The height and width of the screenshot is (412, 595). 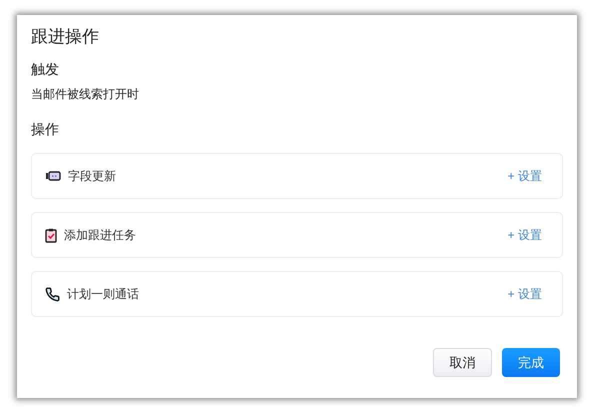 I want to click on phone-icon, so click(x=52, y=294).